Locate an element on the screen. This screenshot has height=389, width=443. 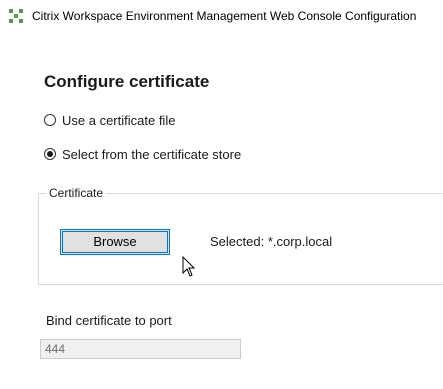
radio-label: Select from the certificate store is located at coordinates (151, 154).